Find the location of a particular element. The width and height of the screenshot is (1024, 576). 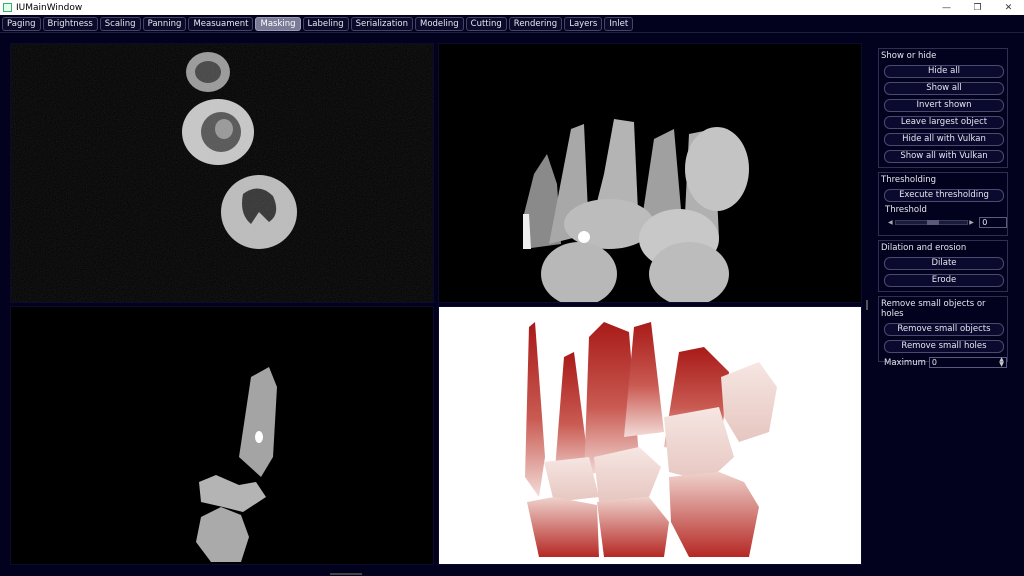

tab-modeling: Modeling is located at coordinates (439, 24).